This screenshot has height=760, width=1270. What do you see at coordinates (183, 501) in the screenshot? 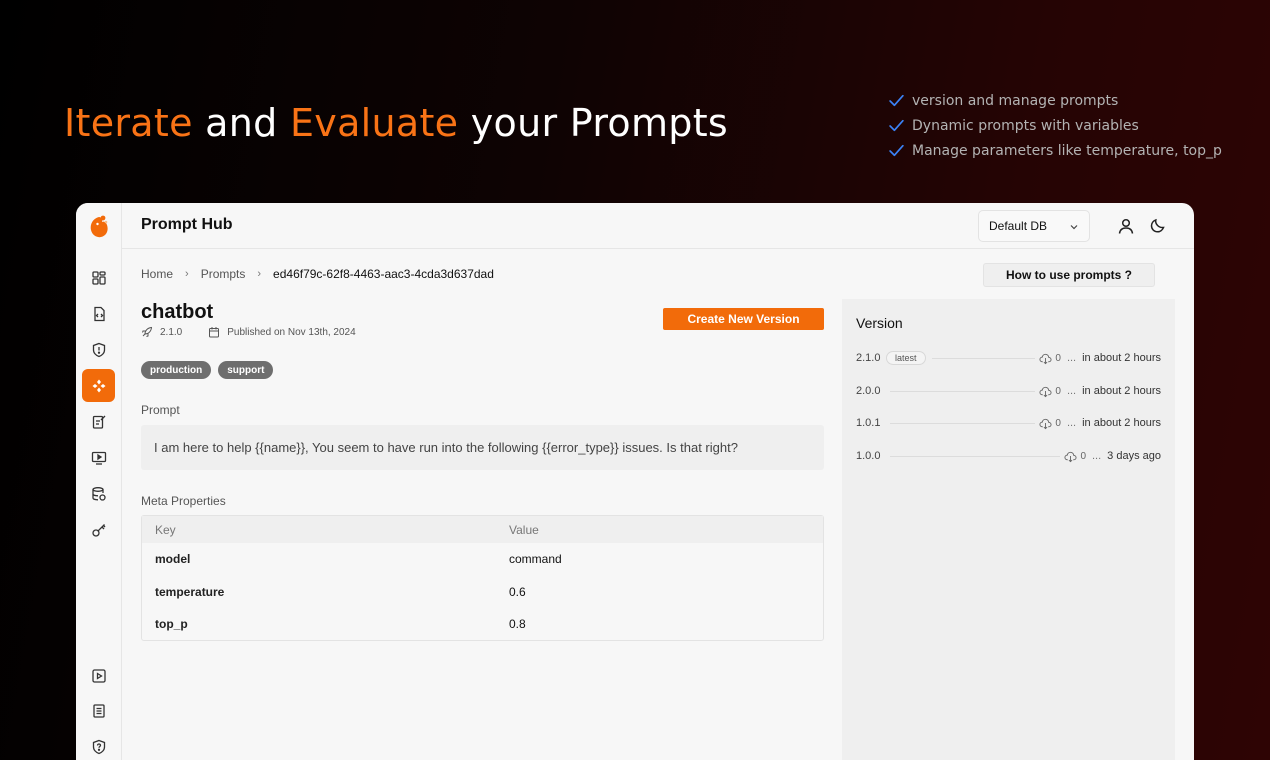
I see `meta-properties-label: Meta Properties` at bounding box center [183, 501].